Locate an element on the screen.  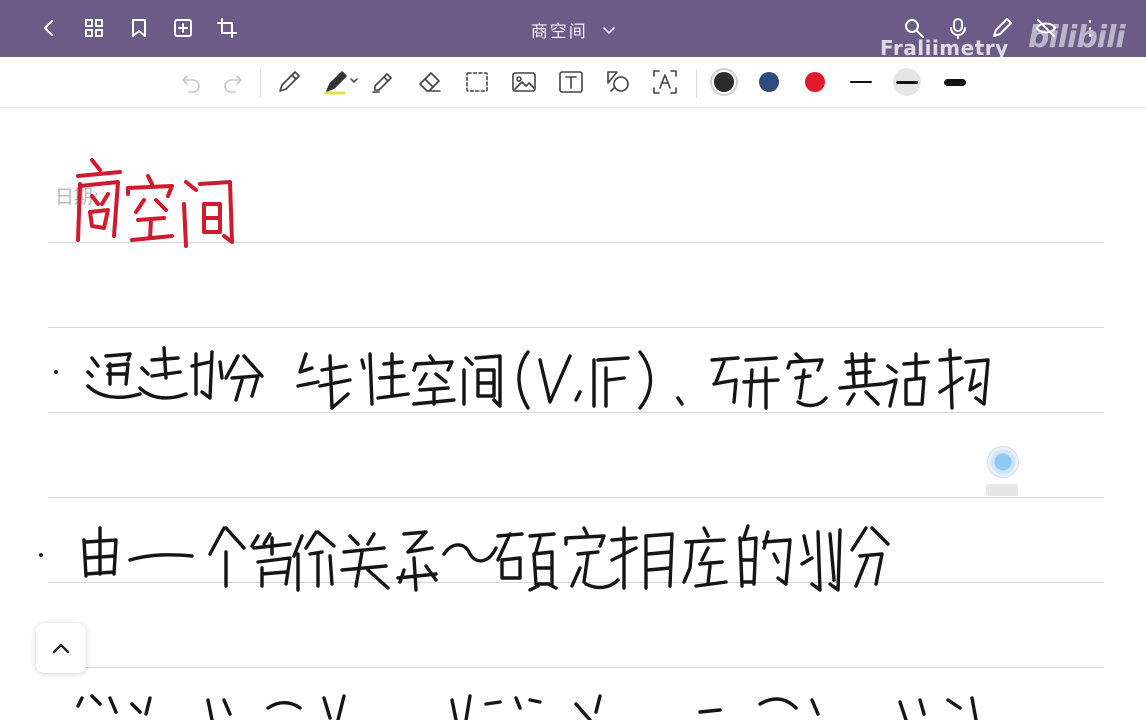
stroke-width-medium is located at coordinates (907, 82).